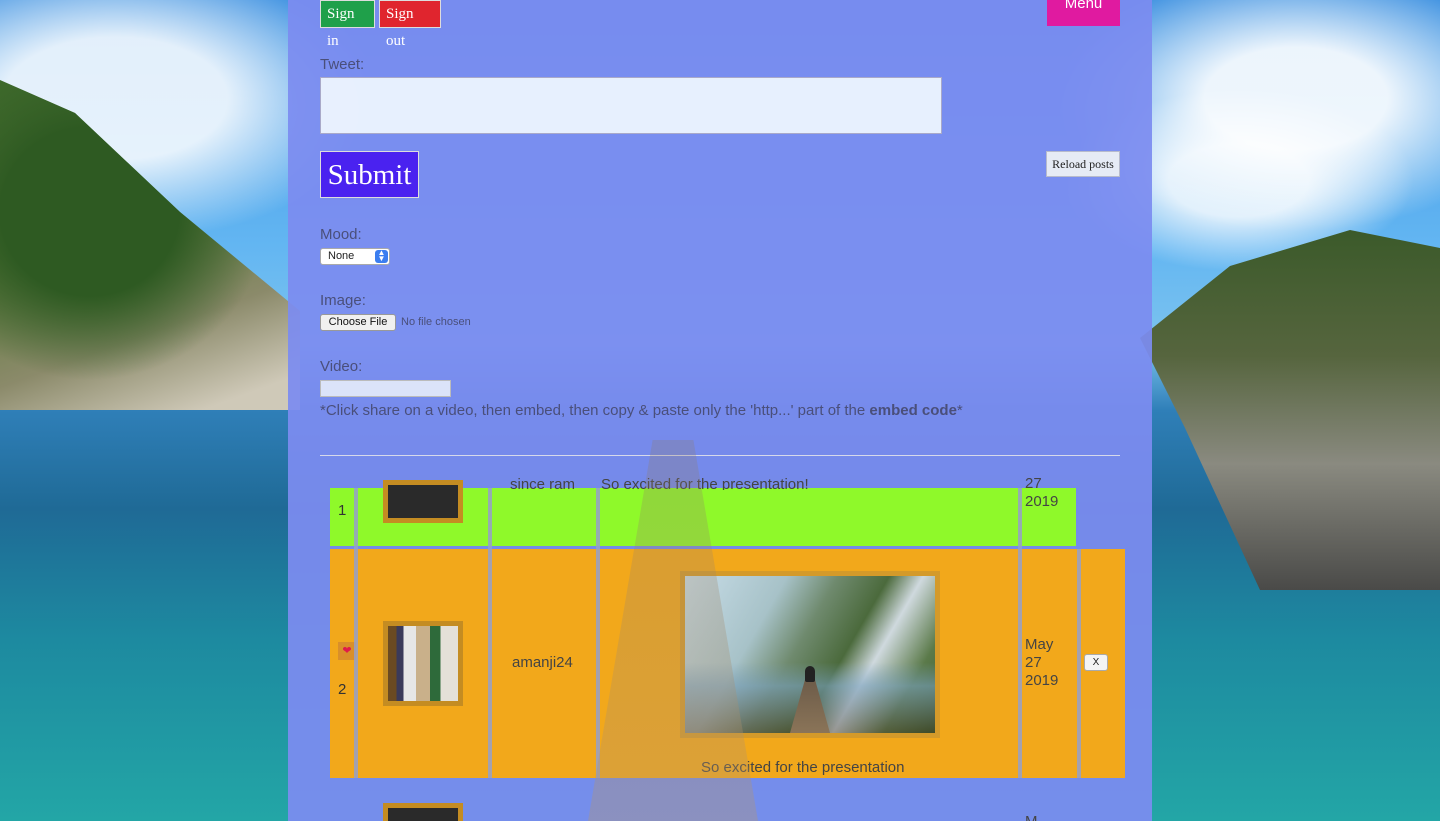 This screenshot has height=821, width=1440. What do you see at coordinates (810, 654) in the screenshot?
I see `post-image` at bounding box center [810, 654].